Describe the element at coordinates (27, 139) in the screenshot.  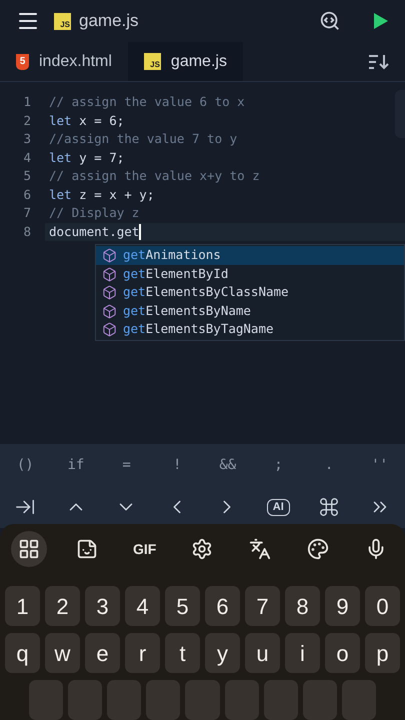
I see `line-number: 3` at that location.